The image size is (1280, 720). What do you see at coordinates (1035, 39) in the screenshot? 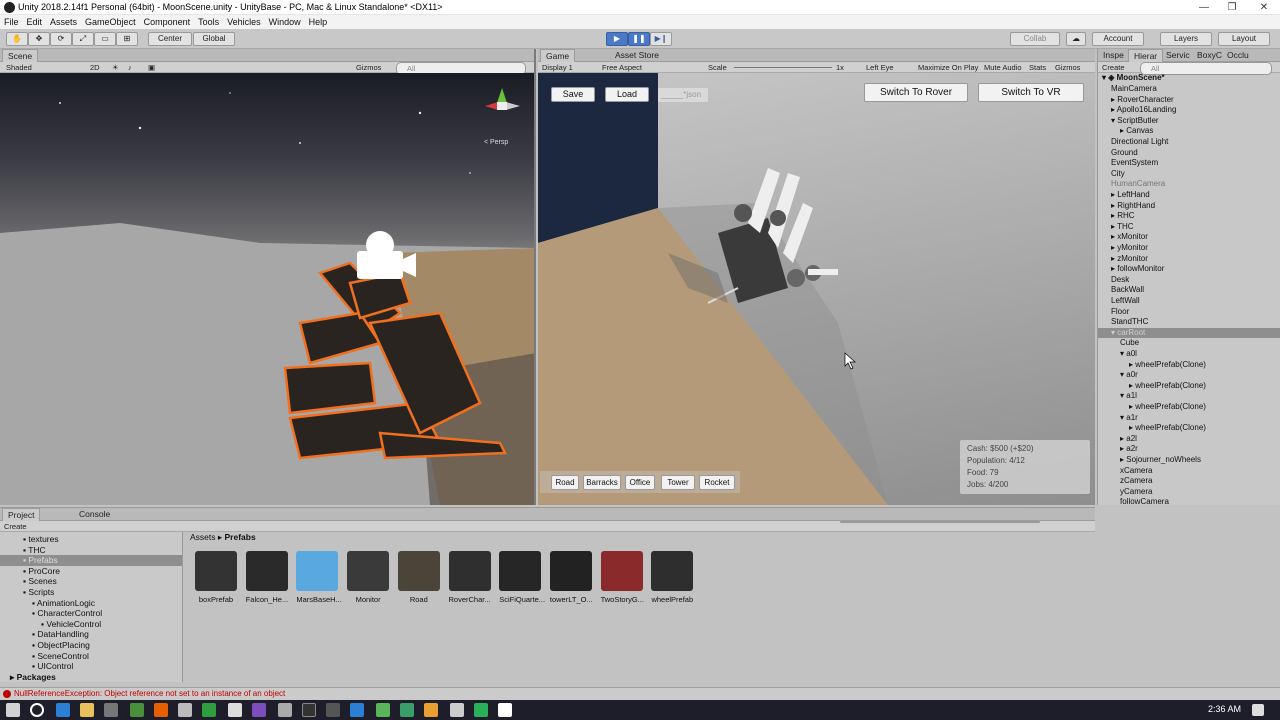
I see `collab-button: Collab` at bounding box center [1035, 39].